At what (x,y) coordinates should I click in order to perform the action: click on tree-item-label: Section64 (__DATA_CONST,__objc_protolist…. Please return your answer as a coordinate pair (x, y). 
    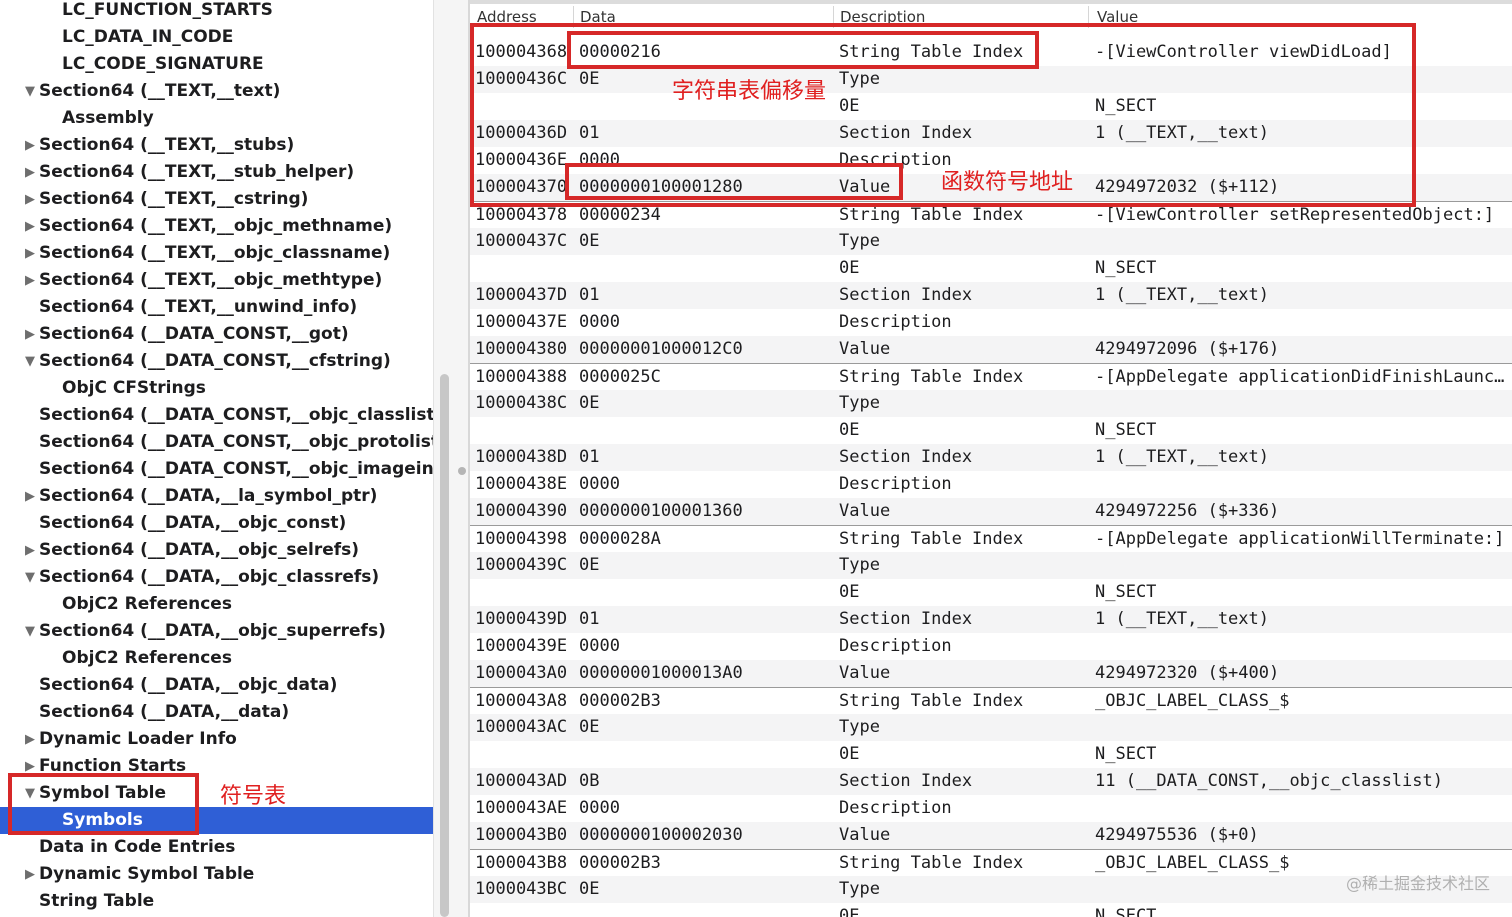
    Looking at the image, I should click on (236, 442).